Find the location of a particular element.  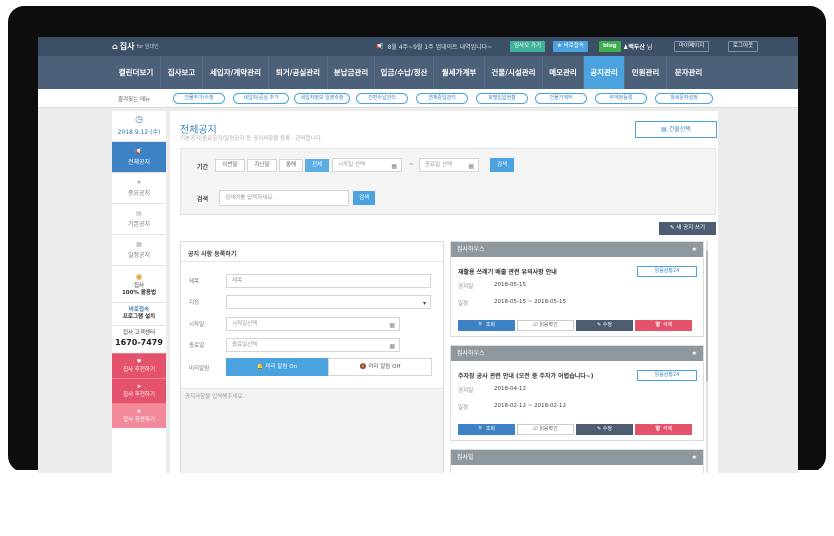

nav-moveout: 퇴거/공실관리 is located at coordinates (297, 72).